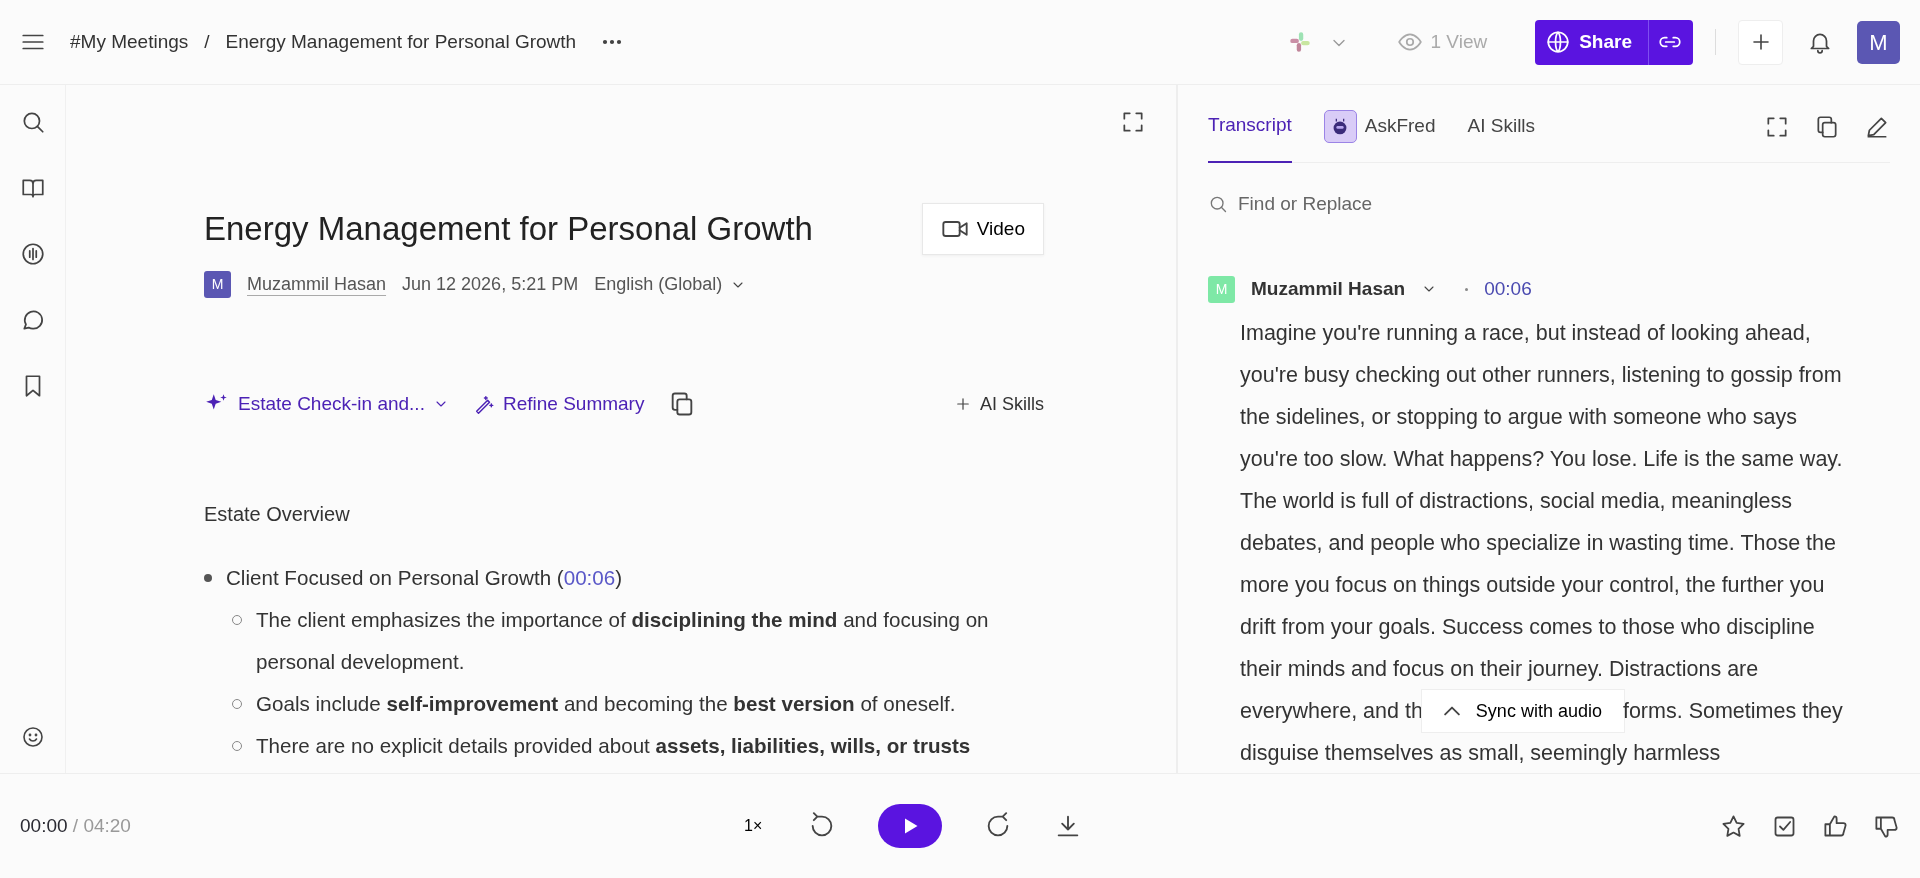 Image resolution: width=1920 pixels, height=878 pixels. Describe the element at coordinates (1451, 710) in the screenshot. I see `caret-up-icon` at that location.